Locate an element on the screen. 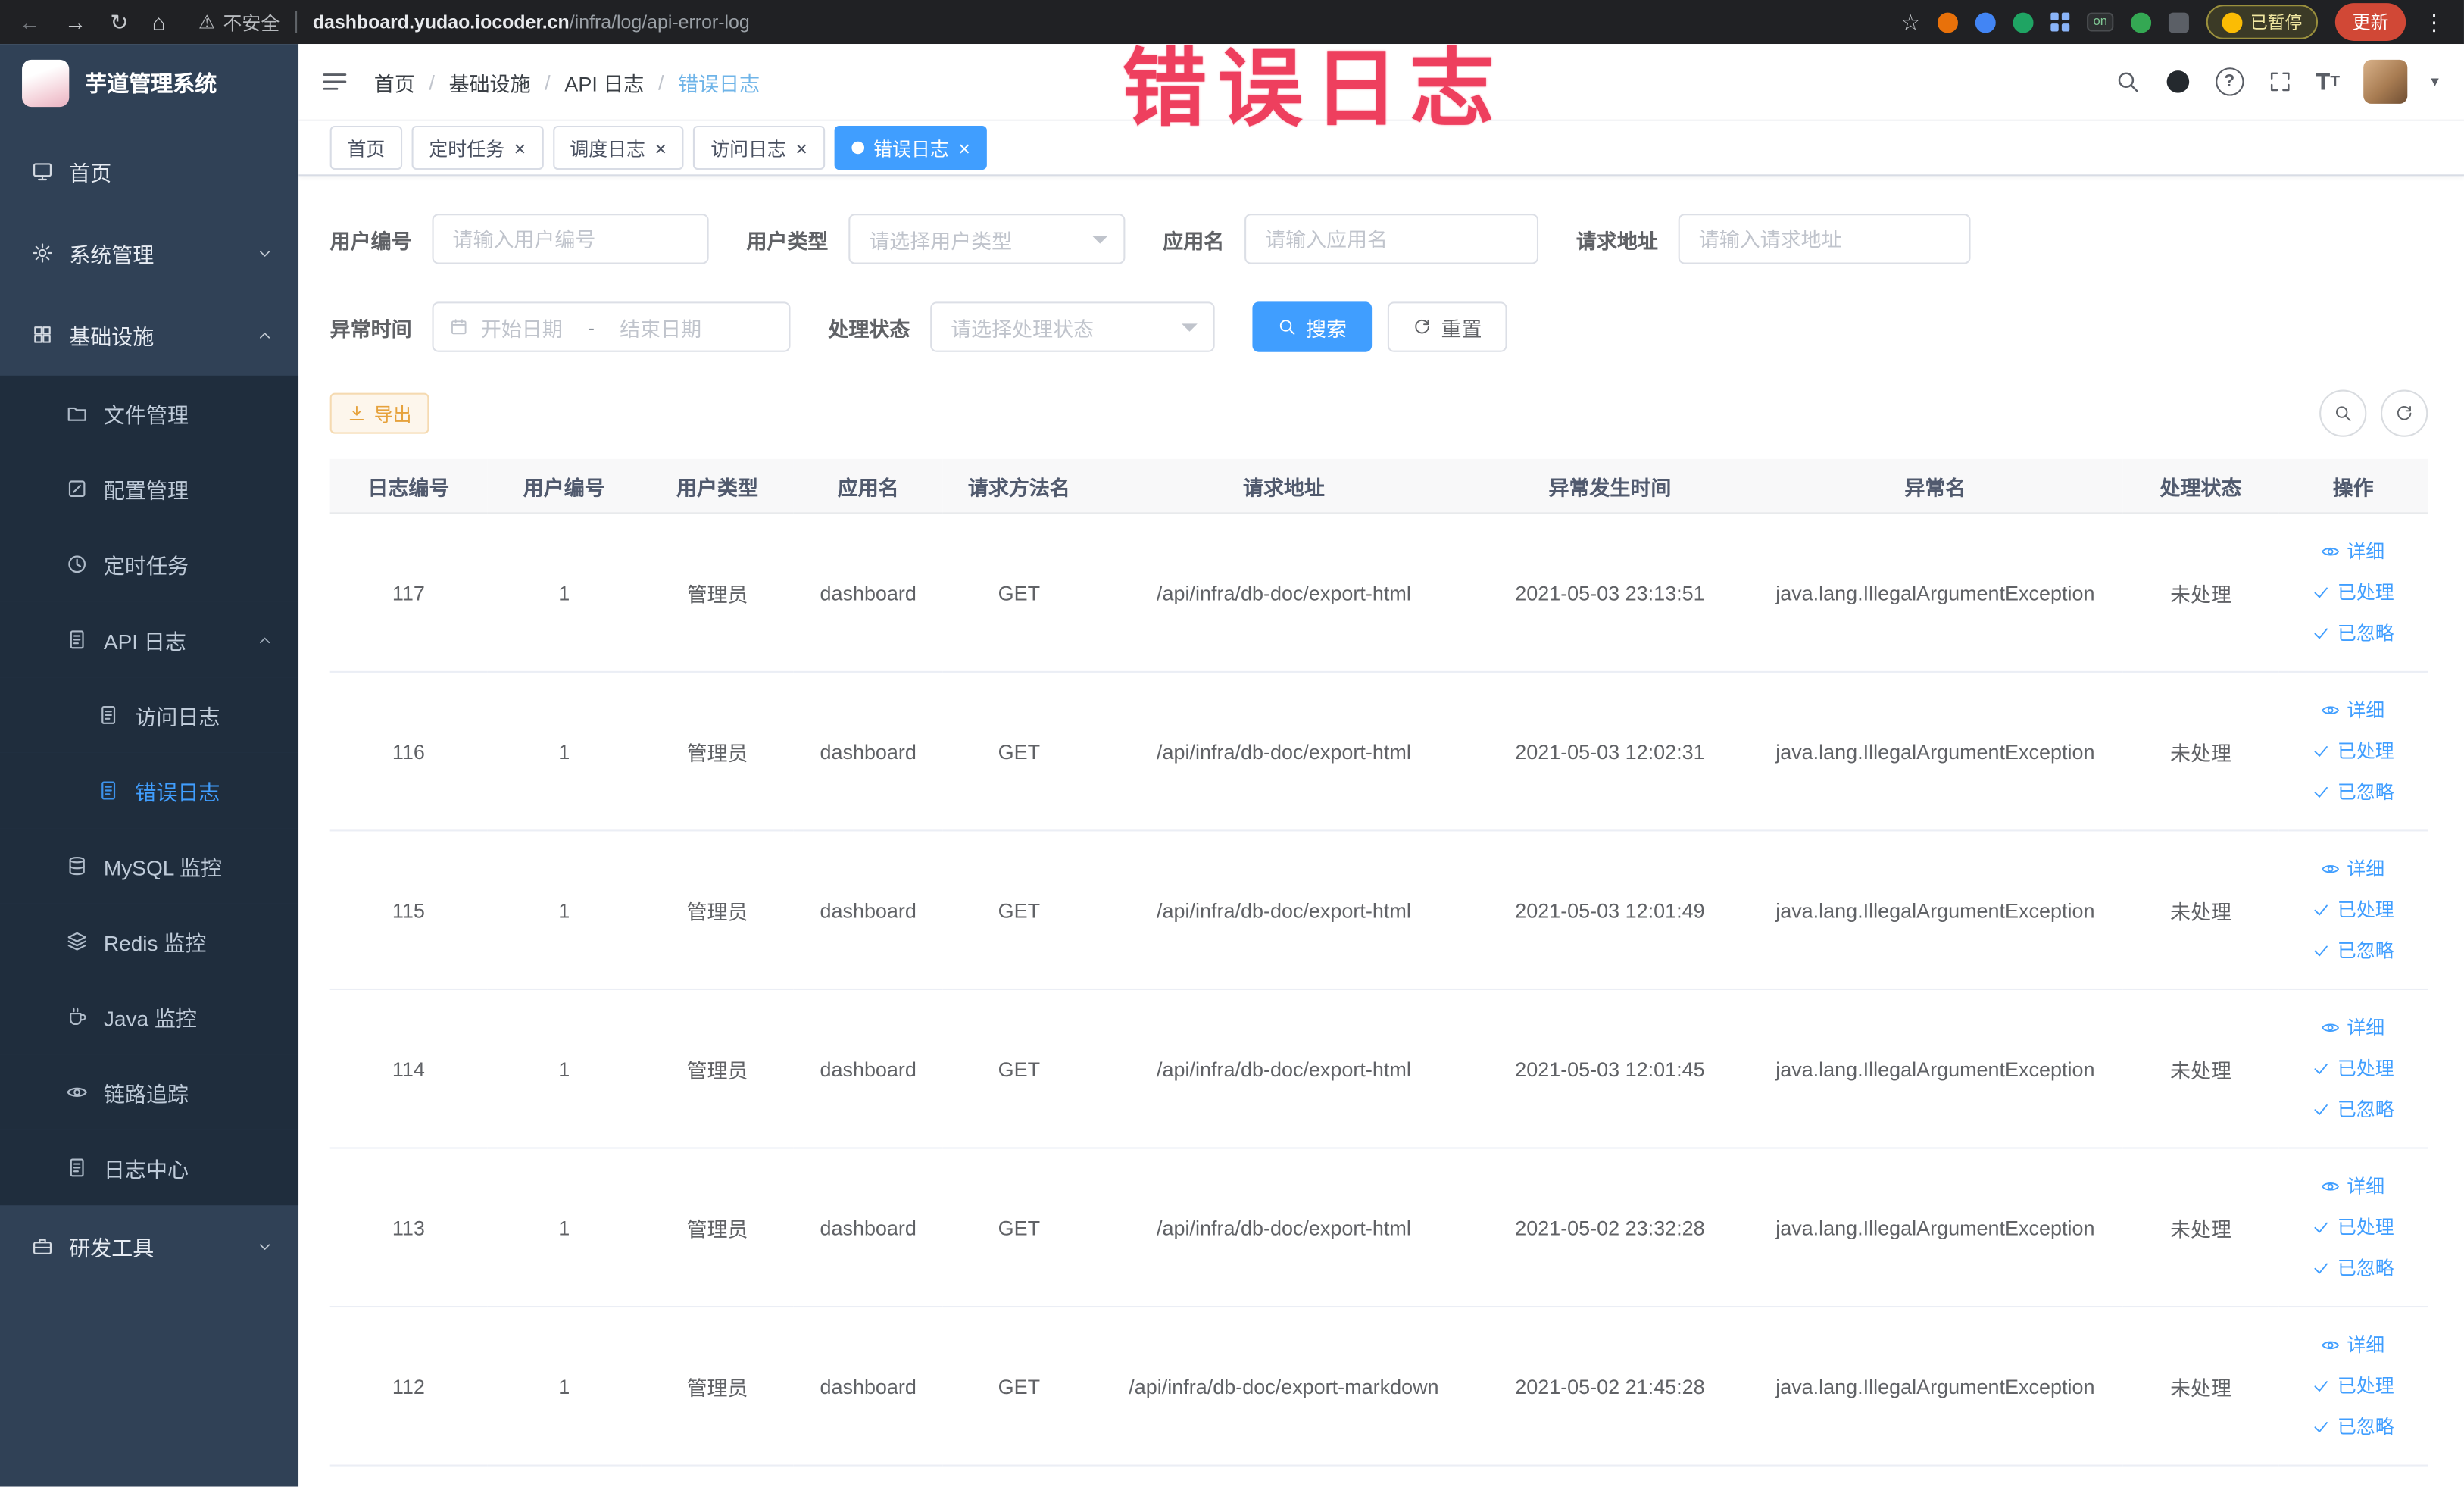  sidebar-item-error-log: 错误日志 is located at coordinates (149, 790).